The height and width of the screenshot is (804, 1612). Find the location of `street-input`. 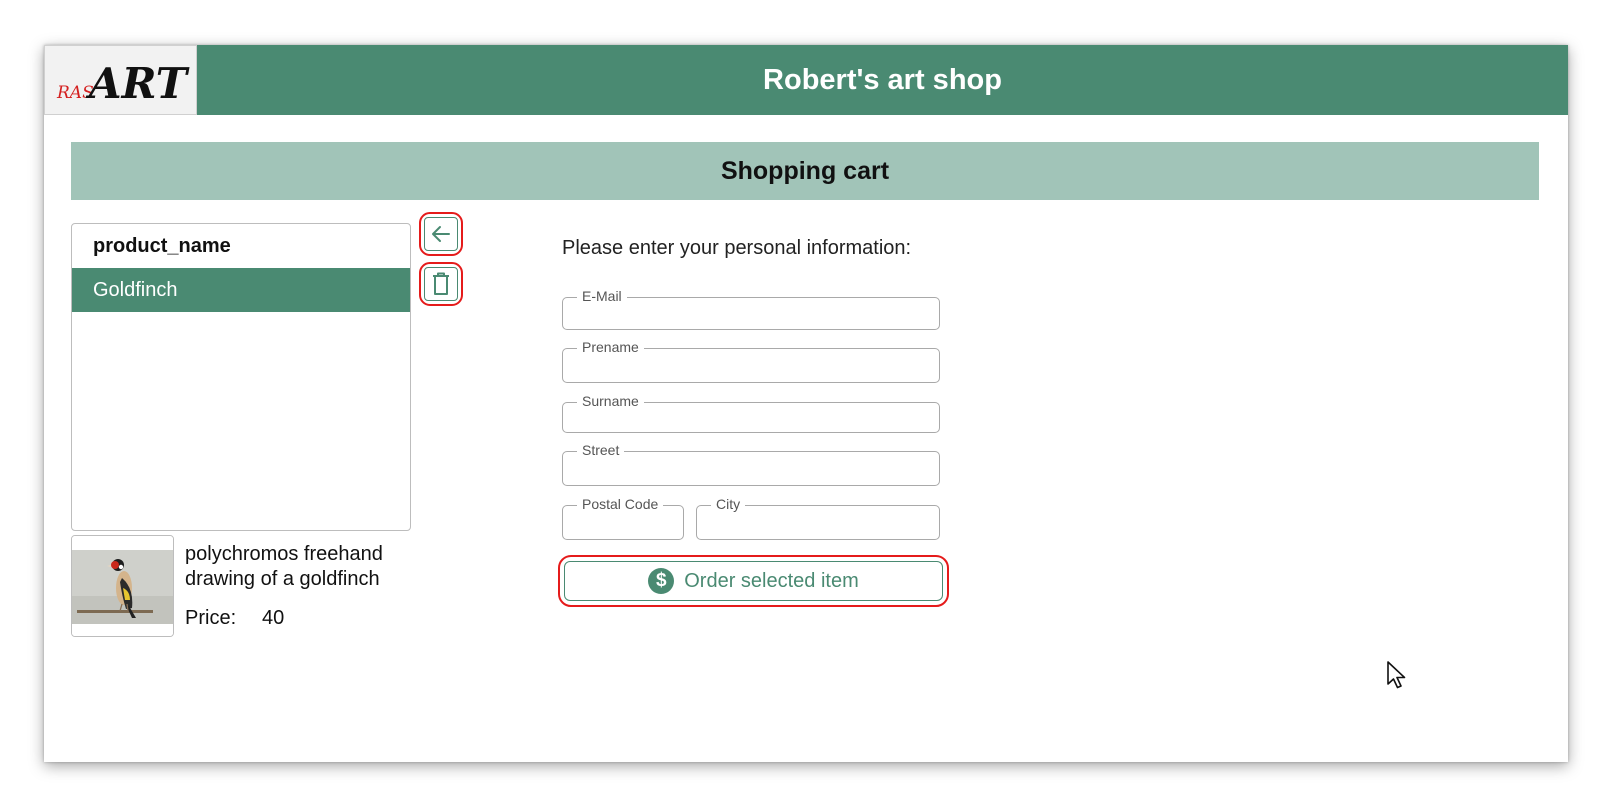

street-input is located at coordinates (751, 470).